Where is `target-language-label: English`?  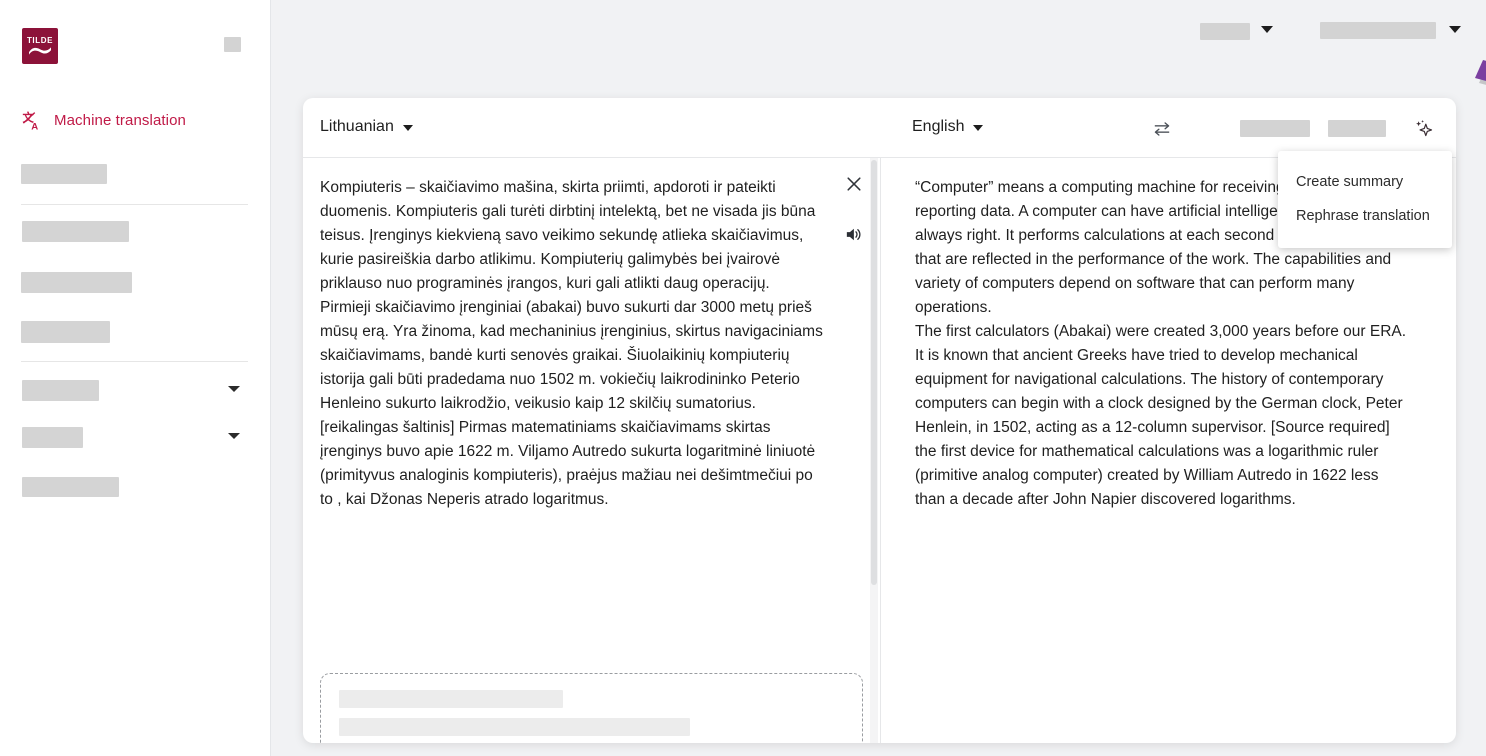 target-language-label: English is located at coordinates (938, 126).